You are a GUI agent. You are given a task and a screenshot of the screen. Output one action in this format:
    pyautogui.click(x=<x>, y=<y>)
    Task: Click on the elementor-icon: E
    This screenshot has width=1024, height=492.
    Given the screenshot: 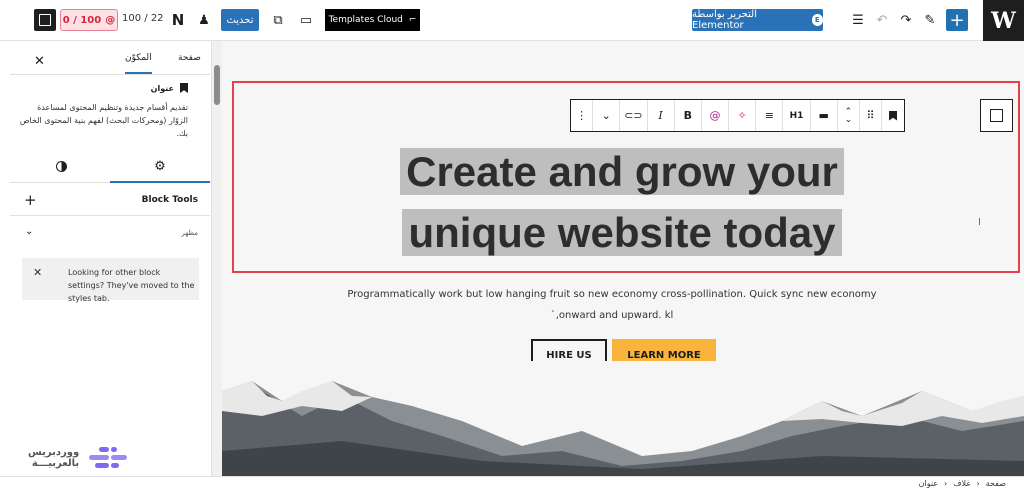 What is the action you would take?
    pyautogui.click(x=817, y=20)
    